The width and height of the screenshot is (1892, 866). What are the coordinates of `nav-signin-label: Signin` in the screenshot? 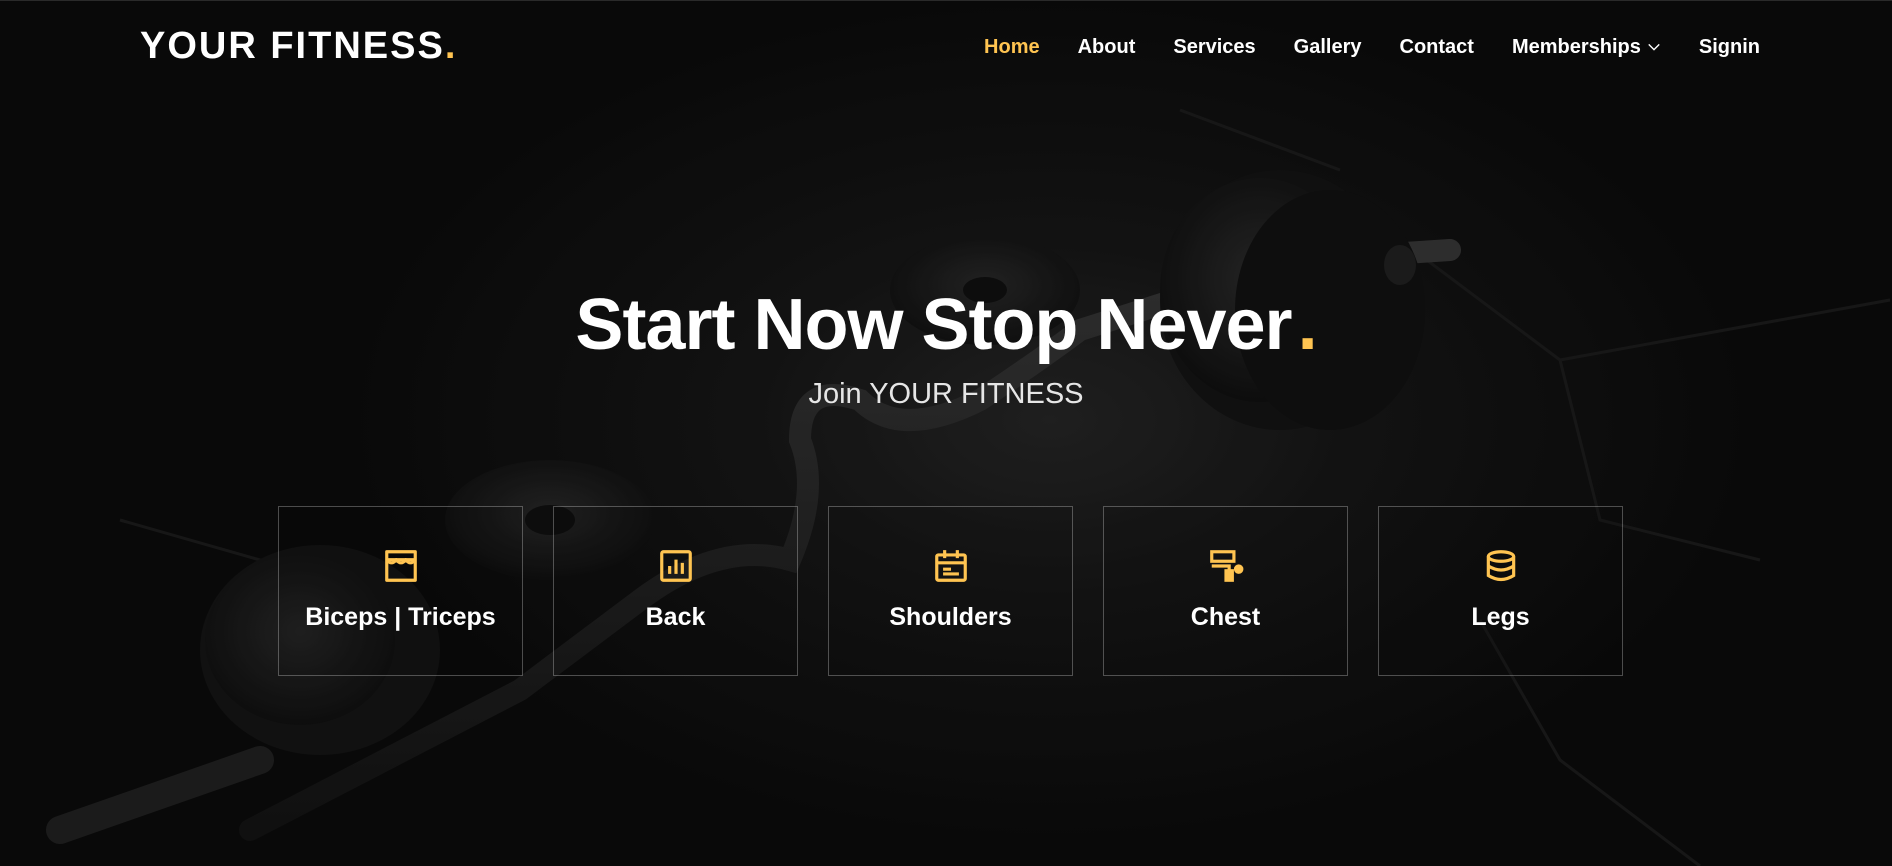 It's located at (1729, 47).